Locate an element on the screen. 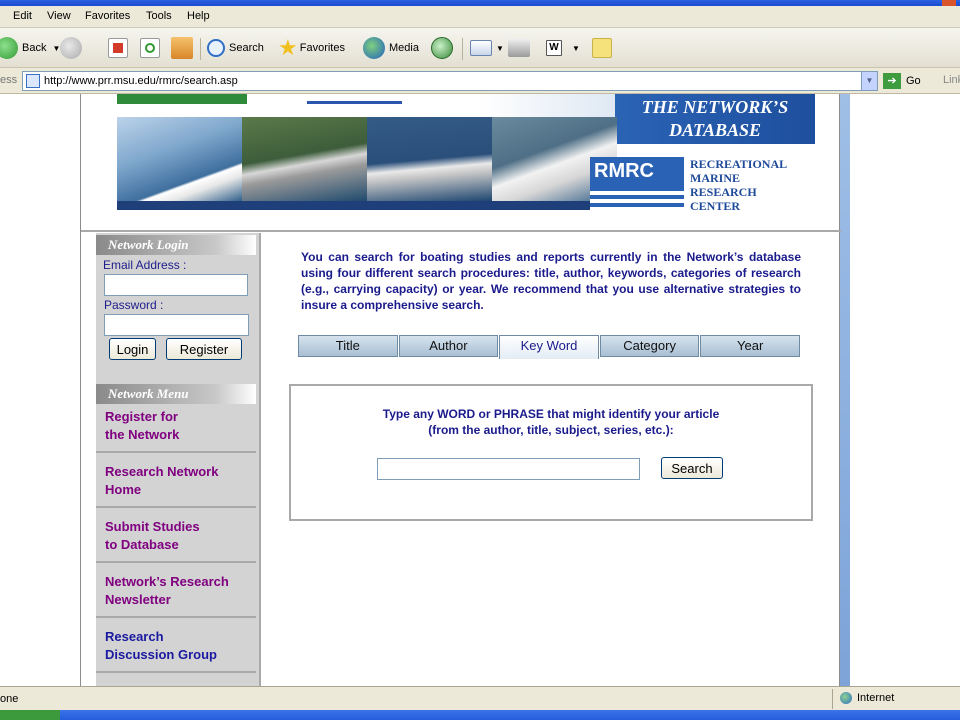 The height and width of the screenshot is (720, 960). print-button is located at coordinates (521, 48).